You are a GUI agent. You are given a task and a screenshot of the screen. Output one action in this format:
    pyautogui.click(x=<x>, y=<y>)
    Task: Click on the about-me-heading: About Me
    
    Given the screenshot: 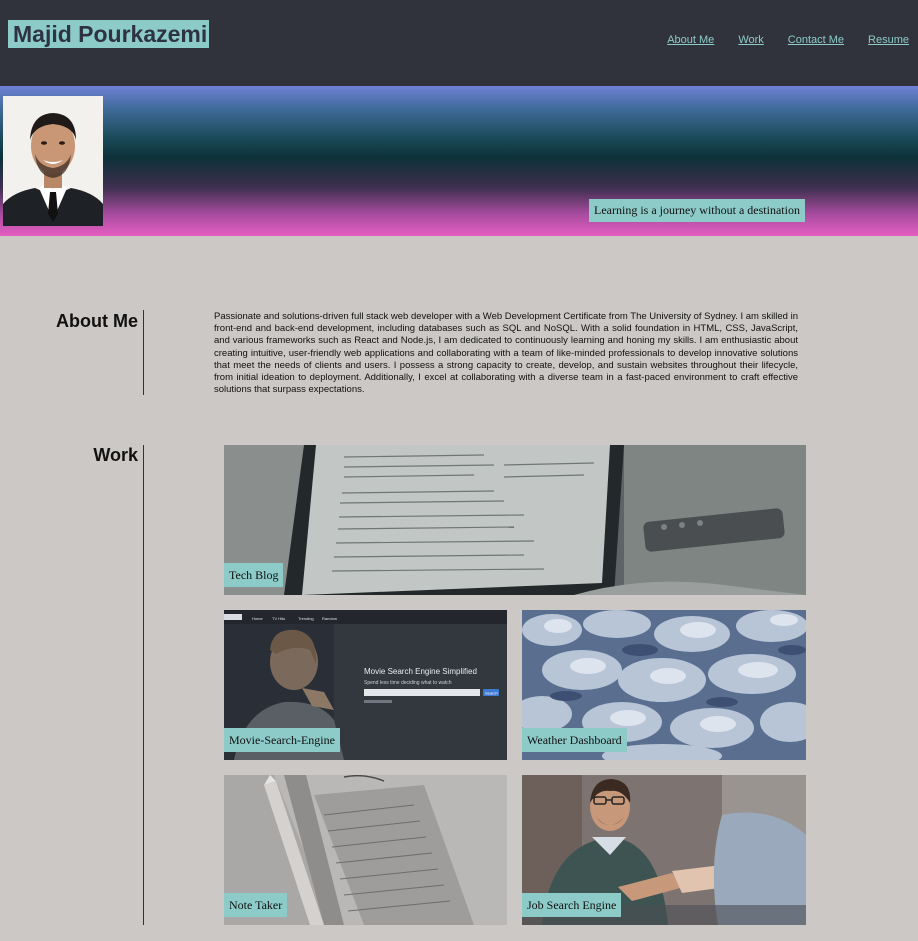 What is the action you would take?
    pyautogui.click(x=97, y=321)
    